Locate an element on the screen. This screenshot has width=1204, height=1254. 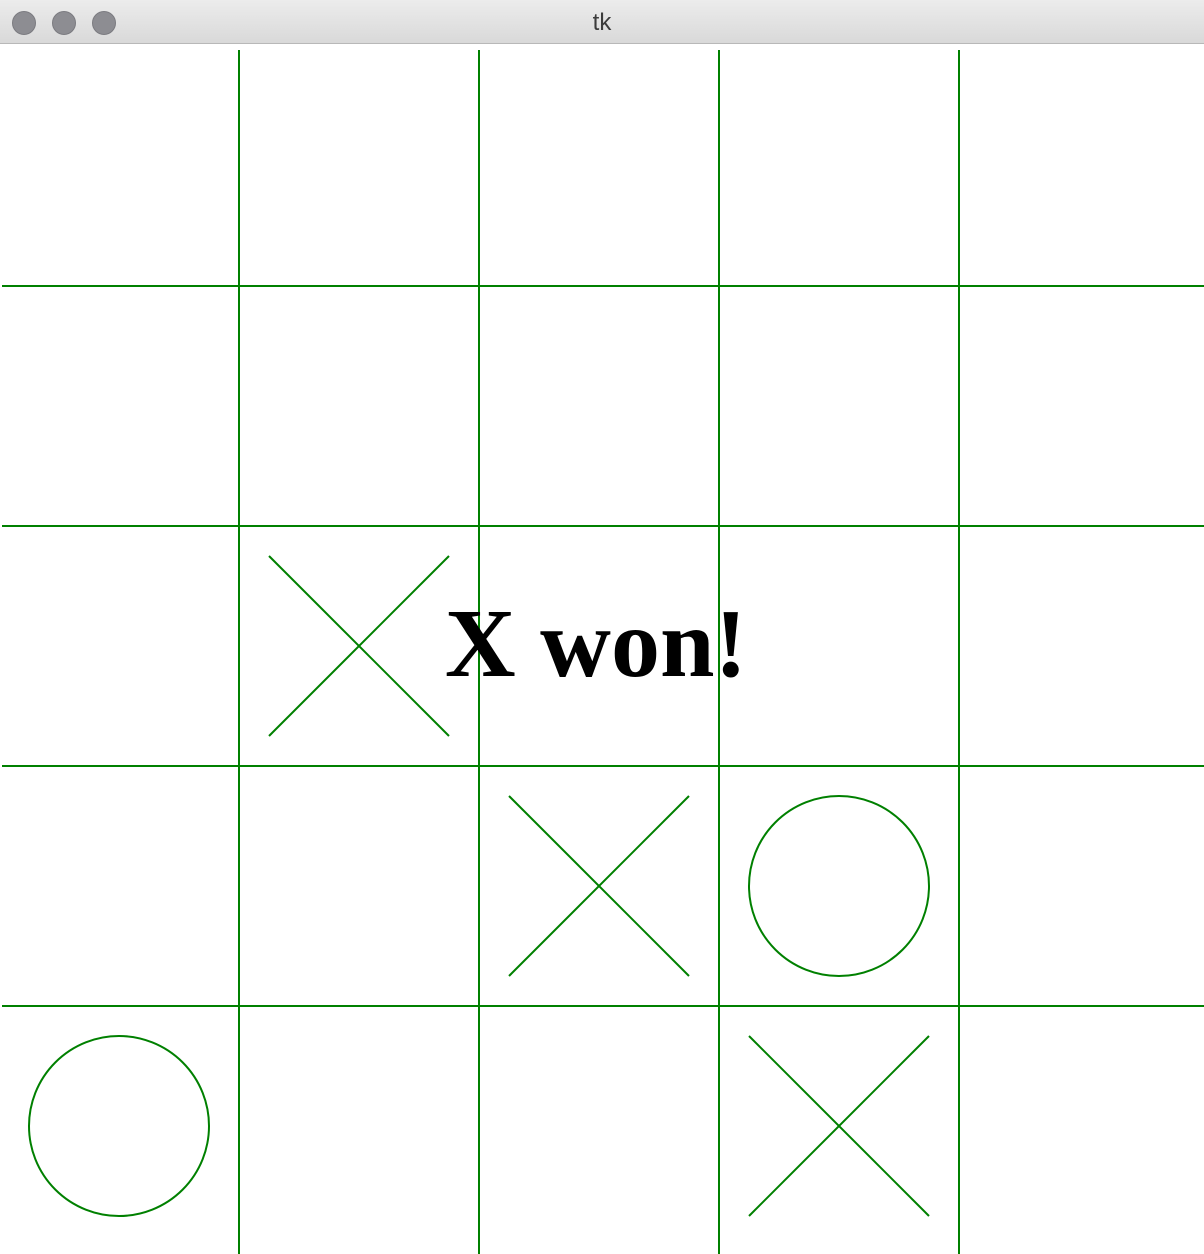
board-cell-r2-c0 is located at coordinates (119, 646).